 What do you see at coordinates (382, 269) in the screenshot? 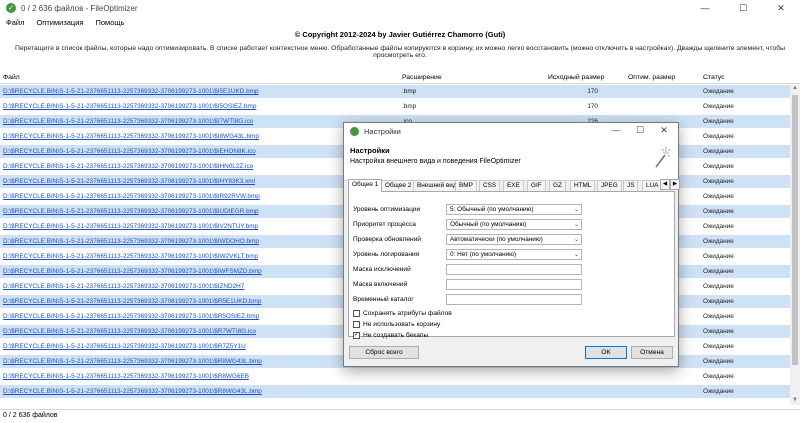
I see `field-label: Маска исключений` at bounding box center [382, 269].